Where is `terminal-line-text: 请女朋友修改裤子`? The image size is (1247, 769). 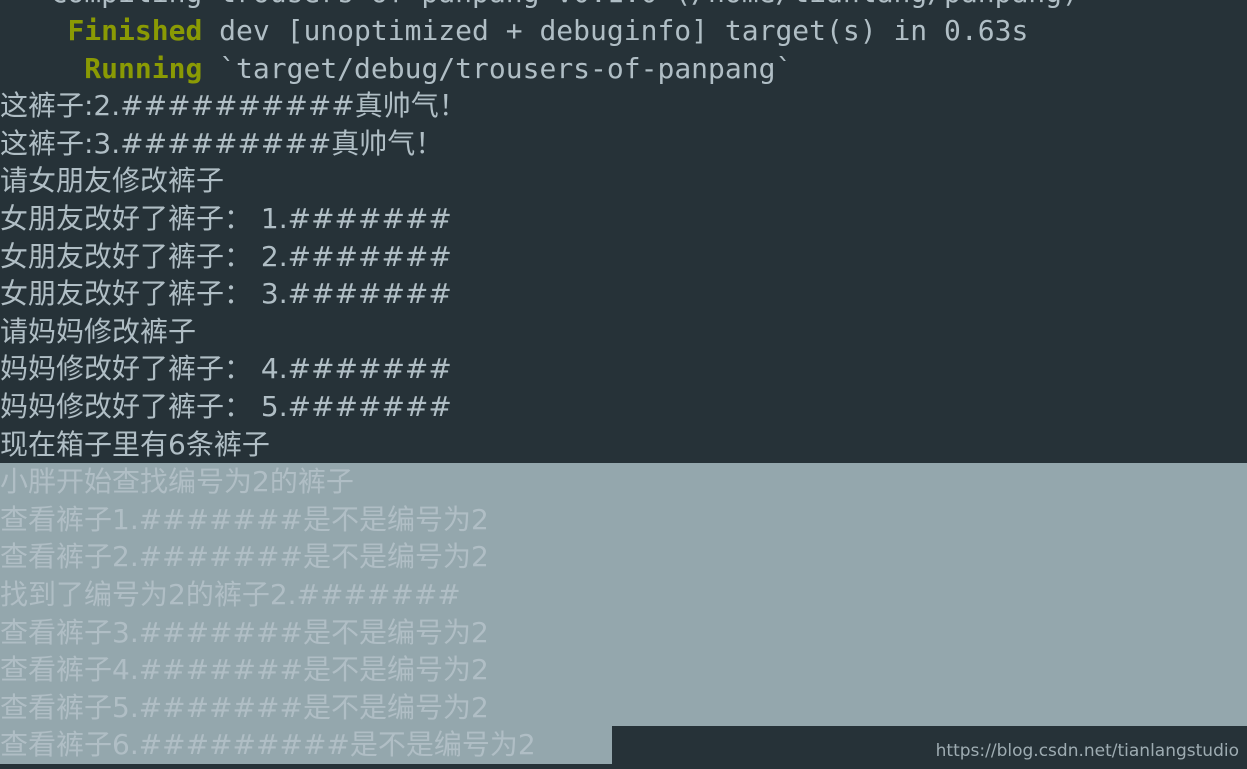 terminal-line-text: 请女朋友修改裤子 is located at coordinates (112, 181).